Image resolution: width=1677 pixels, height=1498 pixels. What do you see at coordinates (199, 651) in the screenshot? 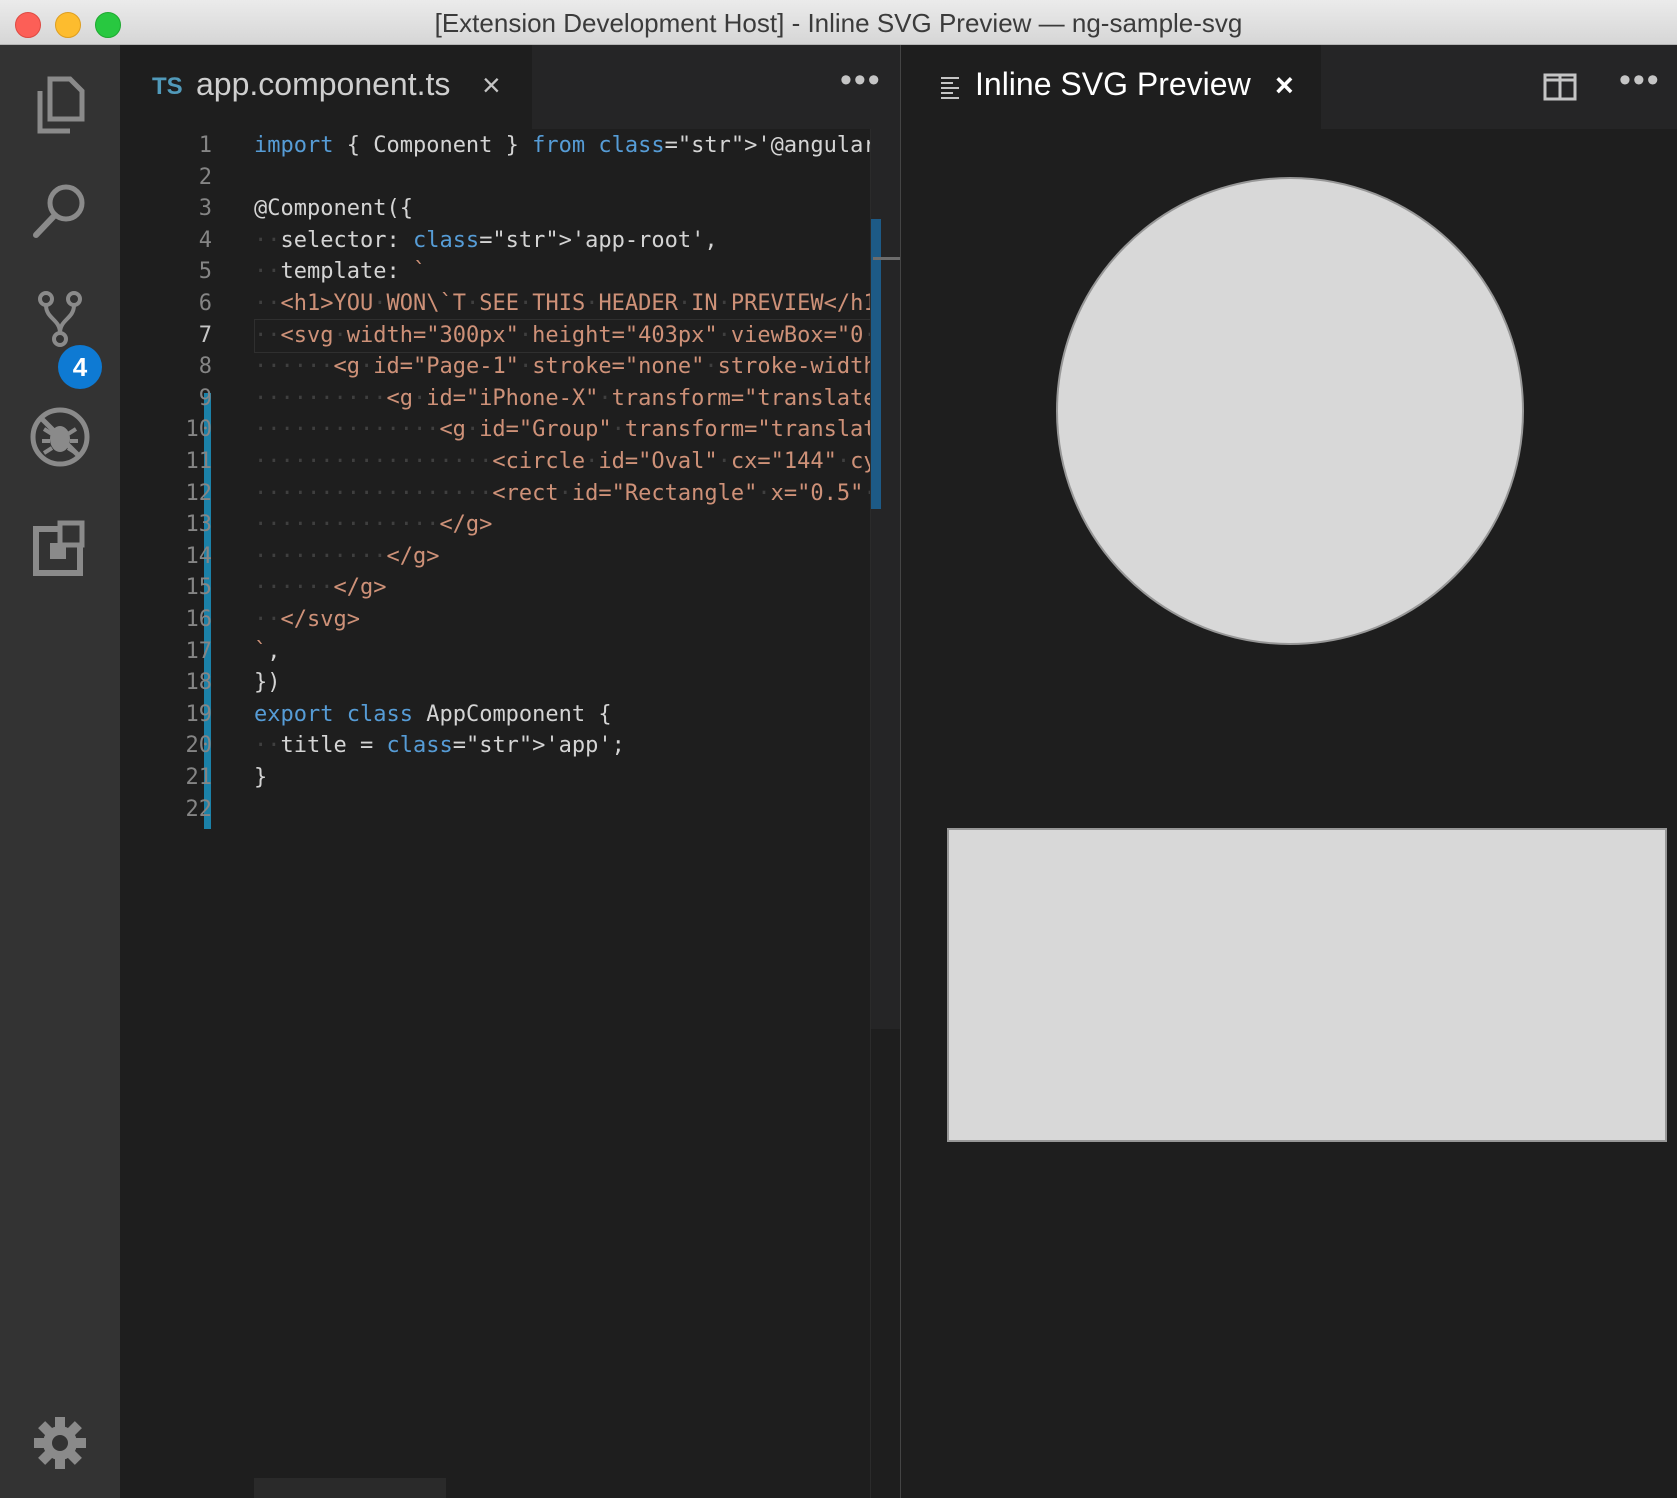
I see `line-number: 17` at bounding box center [199, 651].